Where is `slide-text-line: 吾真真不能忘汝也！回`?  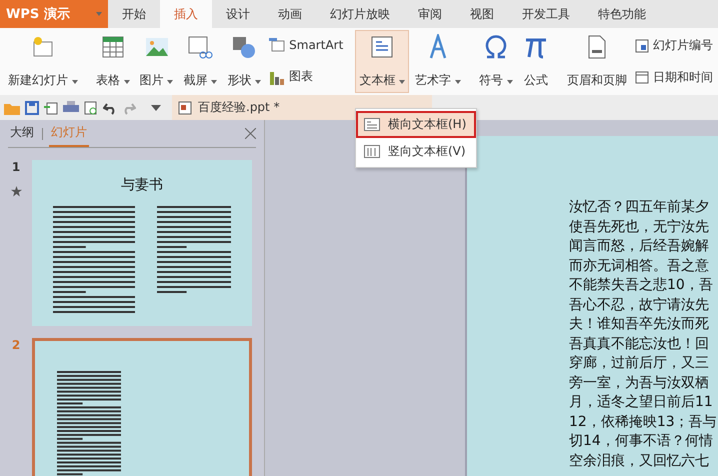 slide-text-line: 吾真真不能忘汝也！回 is located at coordinates (639, 344).